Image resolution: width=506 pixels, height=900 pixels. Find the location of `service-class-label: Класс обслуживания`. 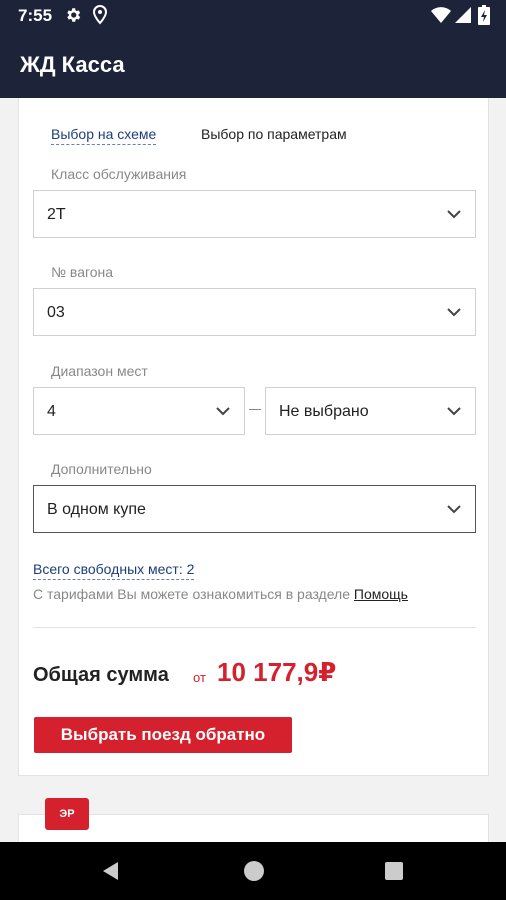

service-class-label: Класс обслуживания is located at coordinates (119, 174).